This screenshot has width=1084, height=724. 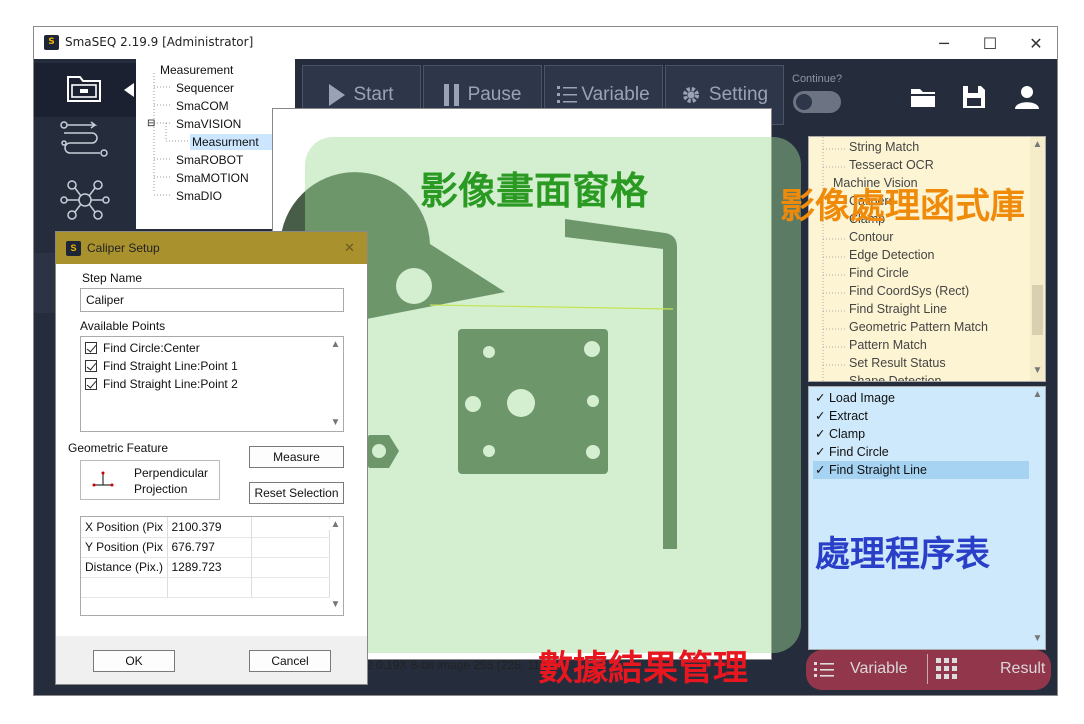 I want to click on cancel-button: Cancel, so click(x=290, y=661).